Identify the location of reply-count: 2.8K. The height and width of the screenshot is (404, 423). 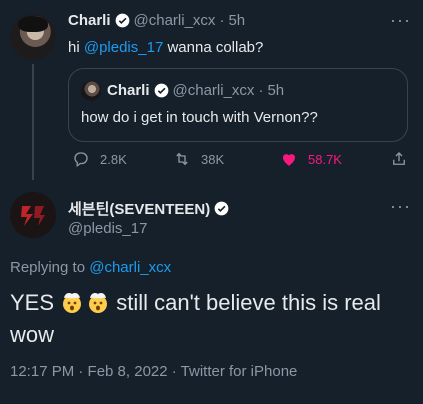
(113, 159).